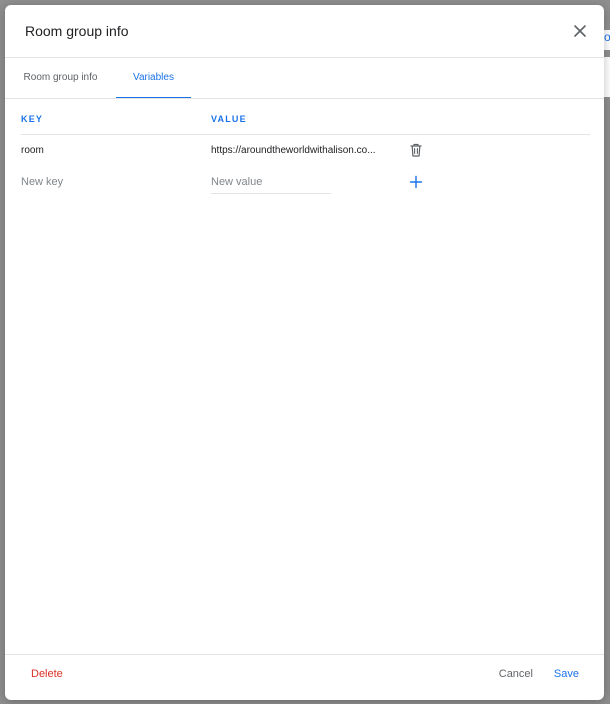  I want to click on save-button: Save, so click(566, 674).